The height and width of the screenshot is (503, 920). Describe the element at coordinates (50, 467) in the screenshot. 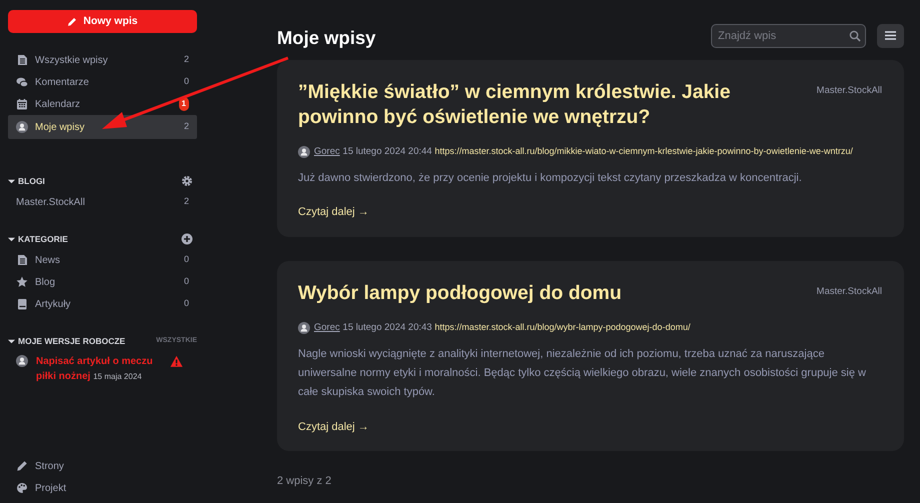

I see `sidebar-item-label: Strony` at that location.